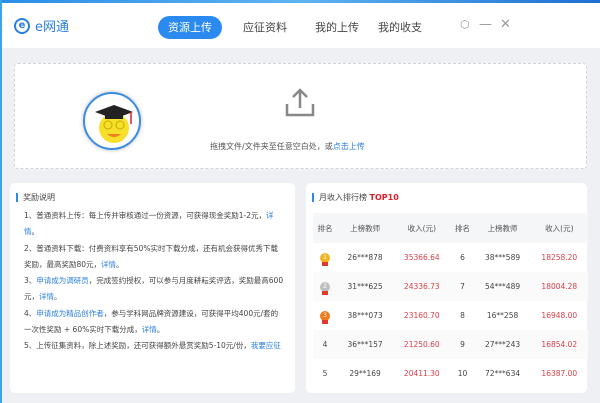 The height and width of the screenshot is (403, 600). I want to click on upload-hint-text: 拖拽文件/文件夹至任意空白处，或, so click(271, 146).